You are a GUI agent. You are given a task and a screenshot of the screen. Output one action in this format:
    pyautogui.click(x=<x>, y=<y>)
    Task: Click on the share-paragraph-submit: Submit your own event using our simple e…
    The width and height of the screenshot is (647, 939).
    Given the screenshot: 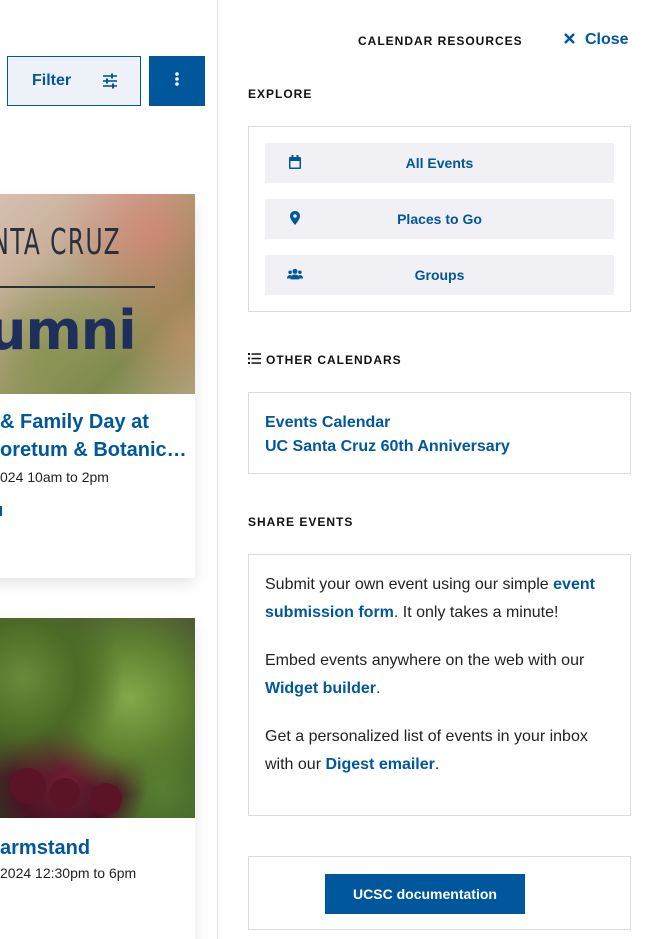 What is the action you would take?
    pyautogui.click(x=430, y=598)
    